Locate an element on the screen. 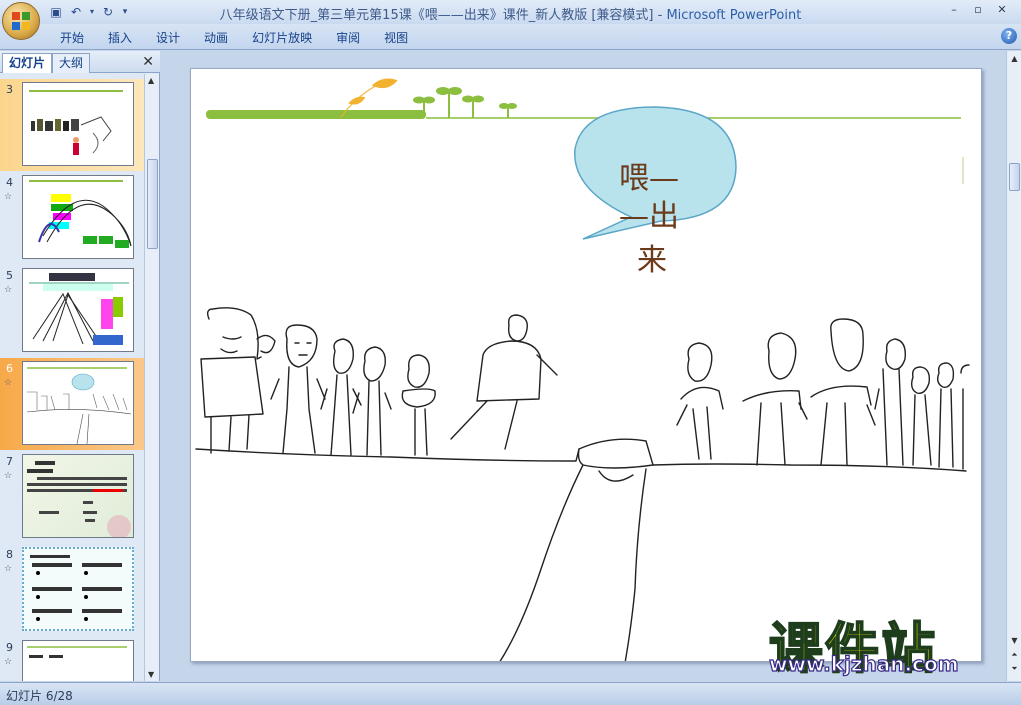 Image resolution: width=1021 pixels, height=705 pixels. tab-animations: 动画 is located at coordinates (216, 38).